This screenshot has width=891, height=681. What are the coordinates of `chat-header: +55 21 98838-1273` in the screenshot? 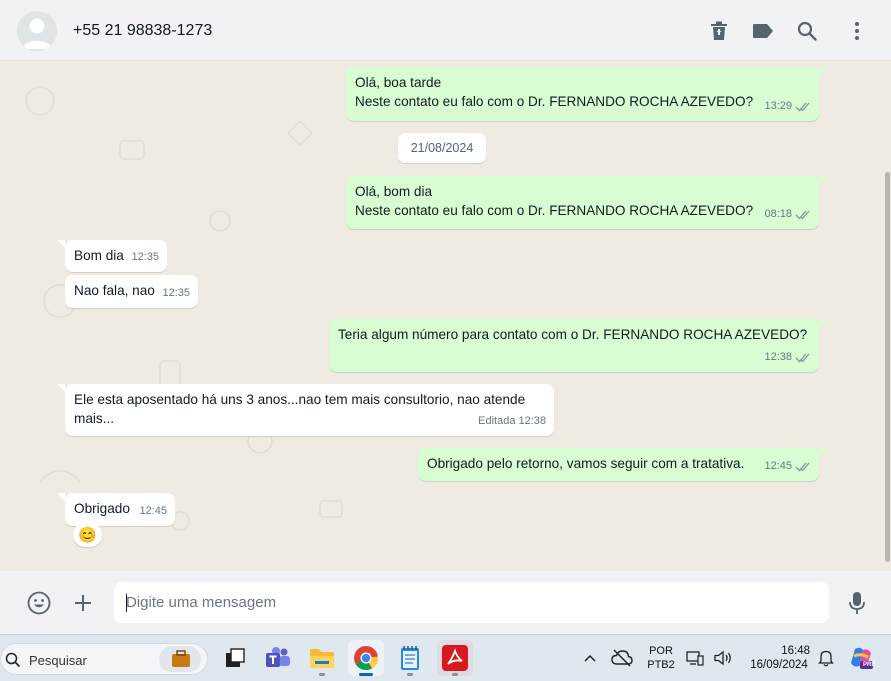 It's located at (445, 30).